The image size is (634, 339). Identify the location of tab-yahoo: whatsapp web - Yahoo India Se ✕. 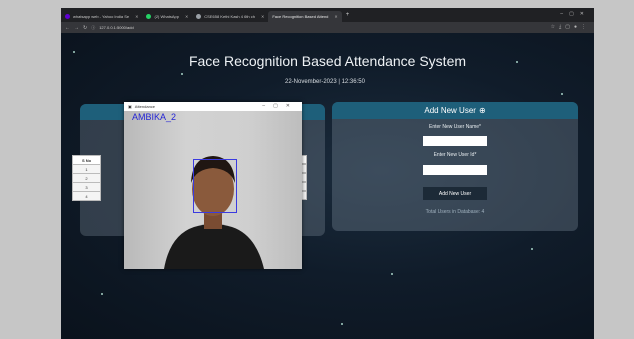
(101, 16).